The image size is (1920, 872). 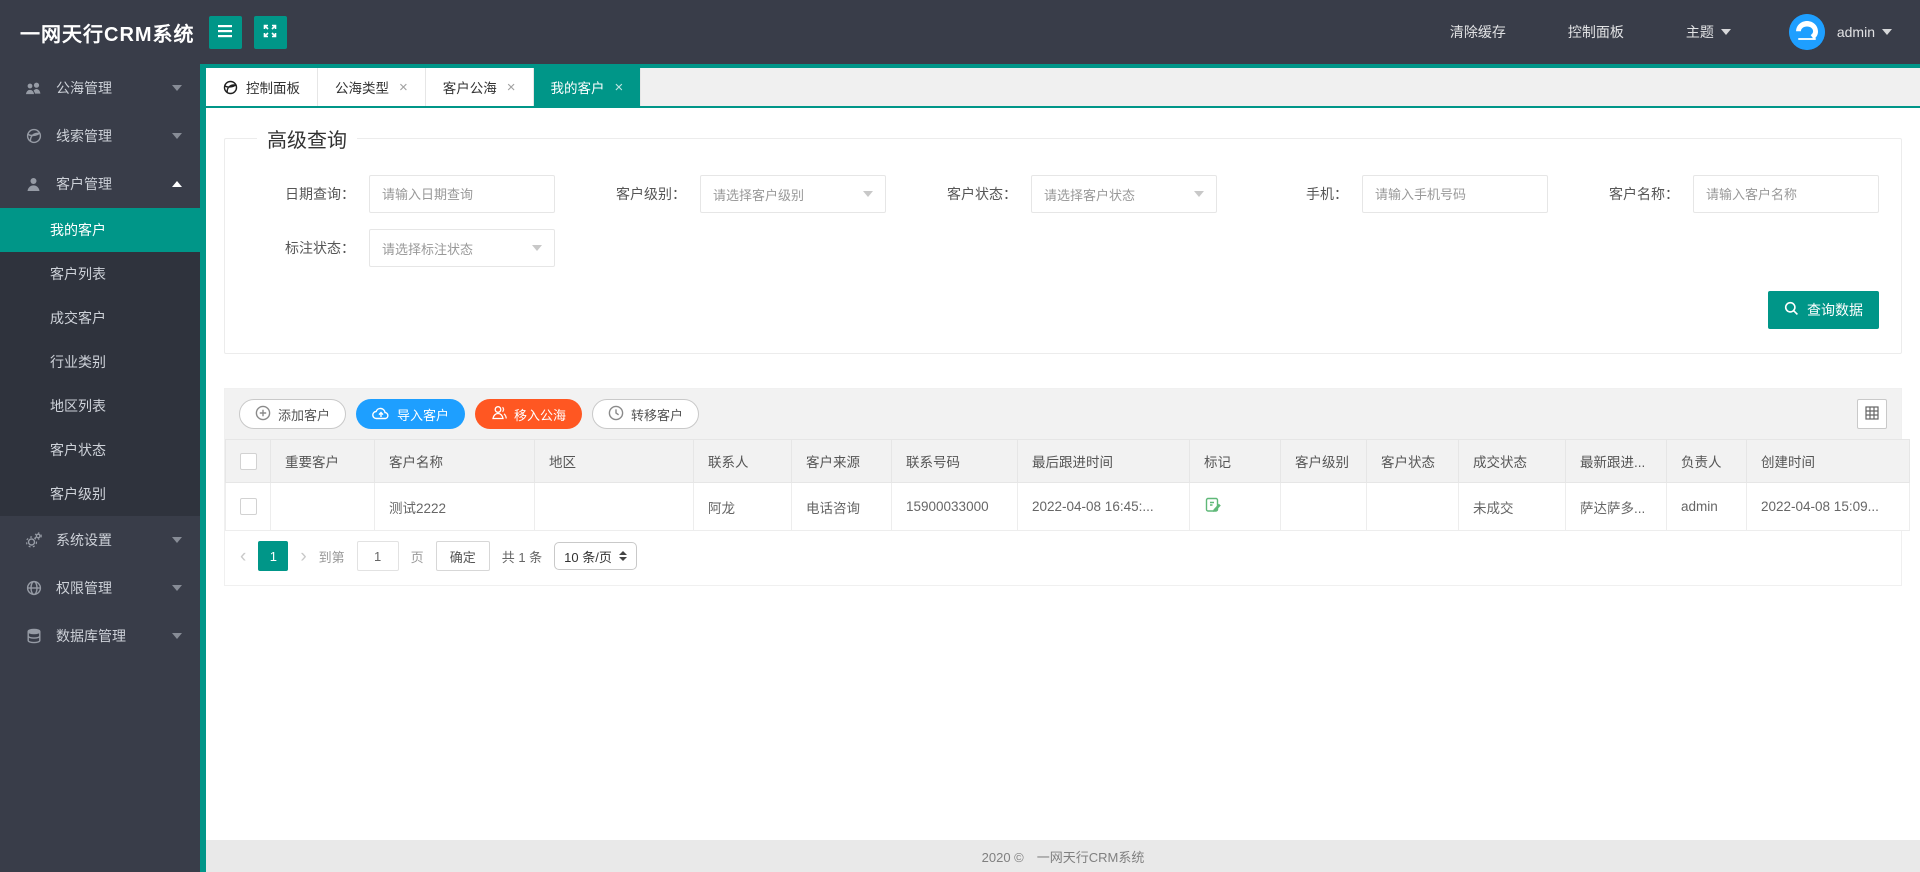 I want to click on avatar, so click(x=1806, y=32).